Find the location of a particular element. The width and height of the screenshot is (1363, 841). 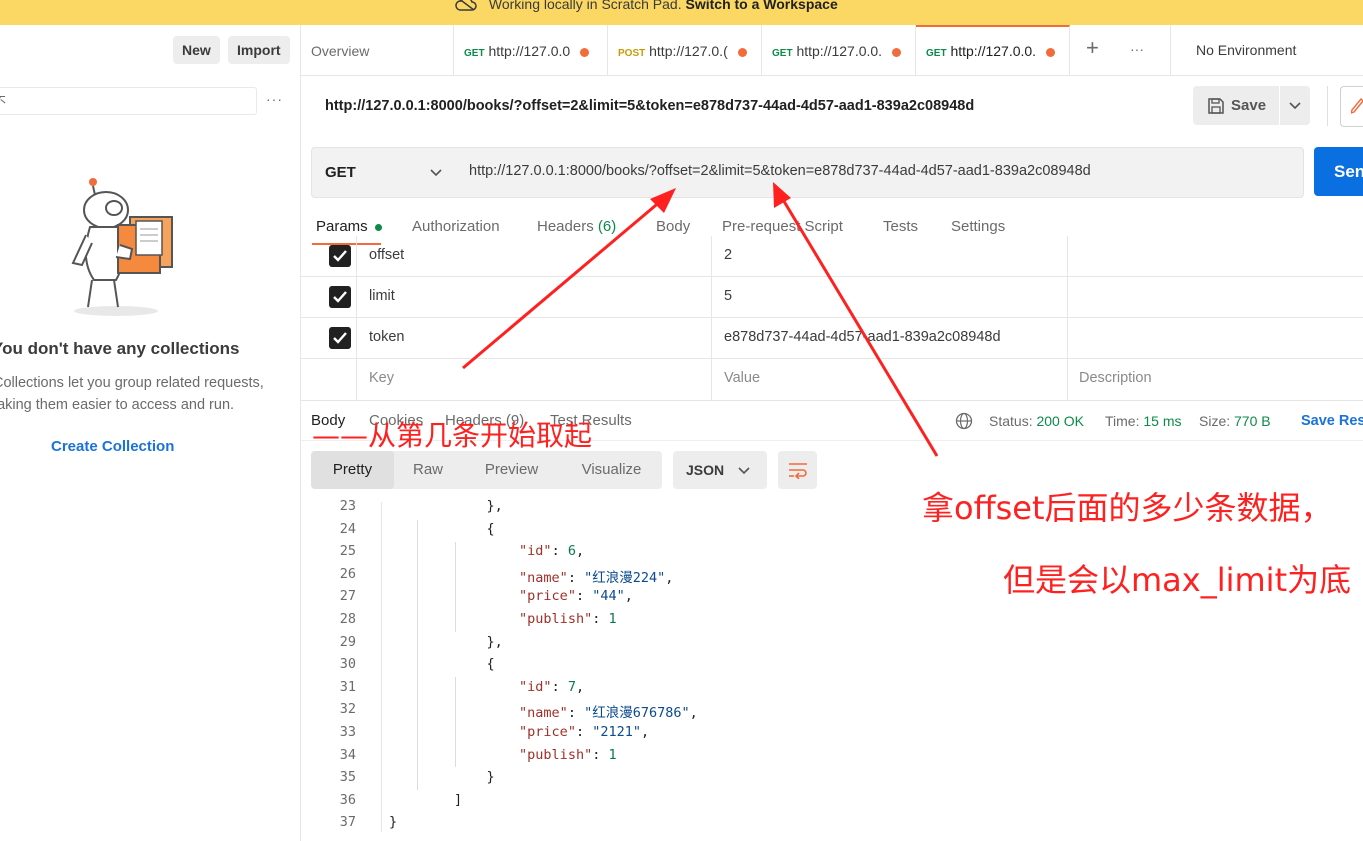

import-button: Import is located at coordinates (259, 50).